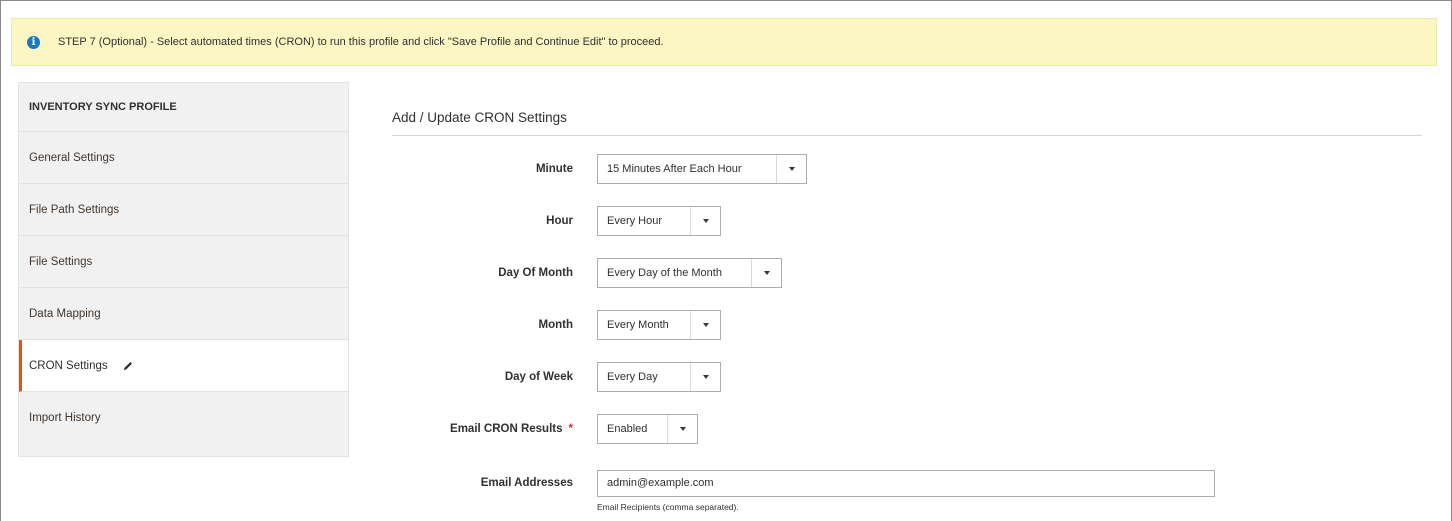  What do you see at coordinates (479, 117) in the screenshot?
I see `section-title: Add / Update CRON Settings` at bounding box center [479, 117].